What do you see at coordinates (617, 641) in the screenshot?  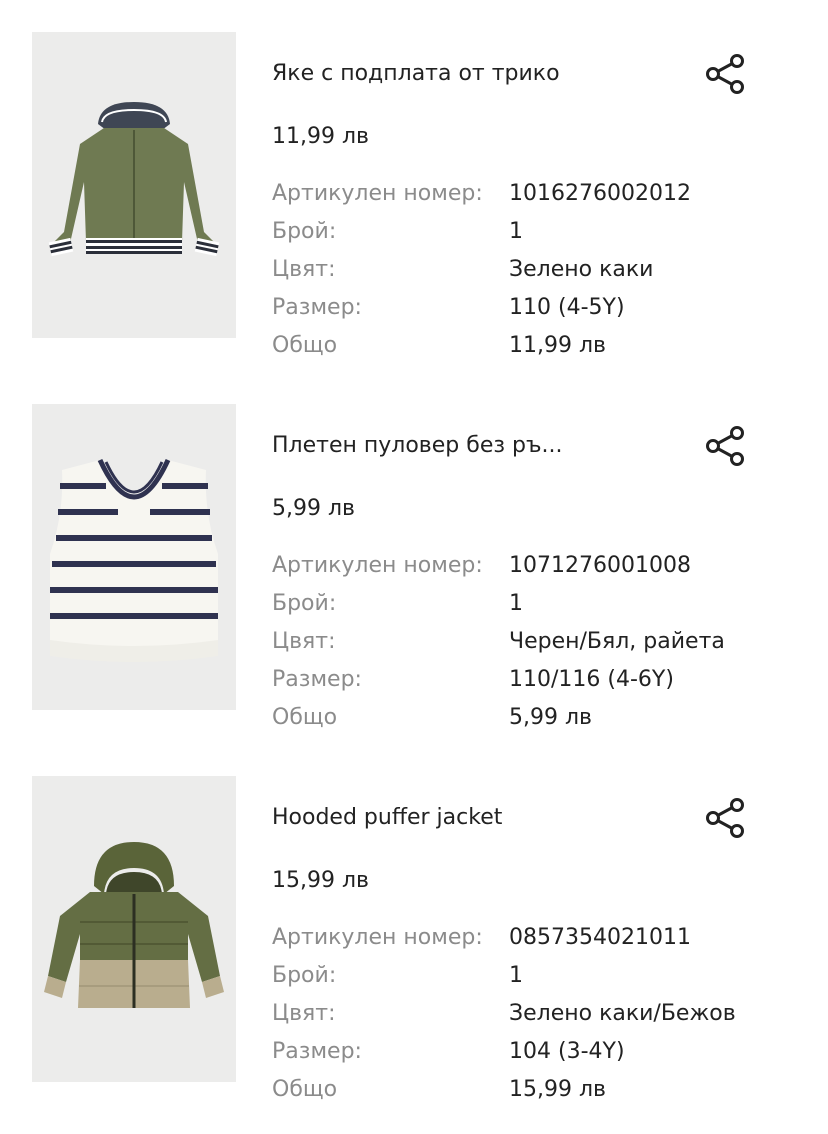 I see `detail-value: Черен/Бял, райета` at bounding box center [617, 641].